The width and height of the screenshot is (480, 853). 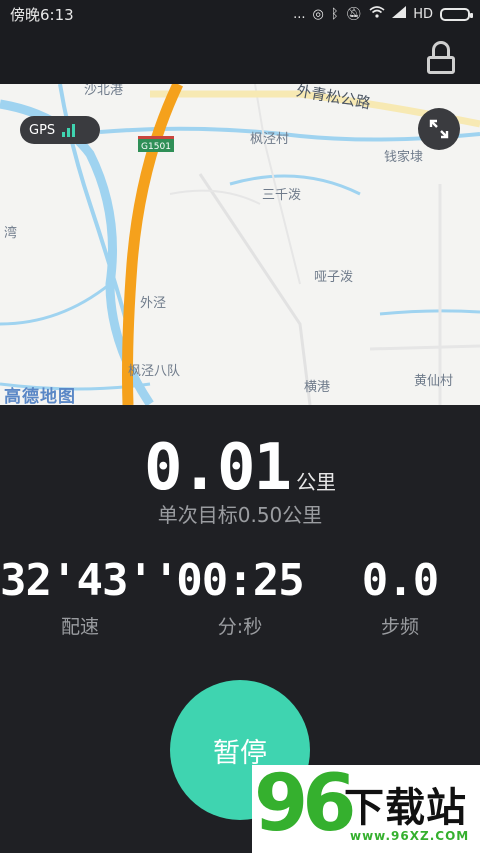 I want to click on distance-unit: 公里, so click(x=316, y=482).